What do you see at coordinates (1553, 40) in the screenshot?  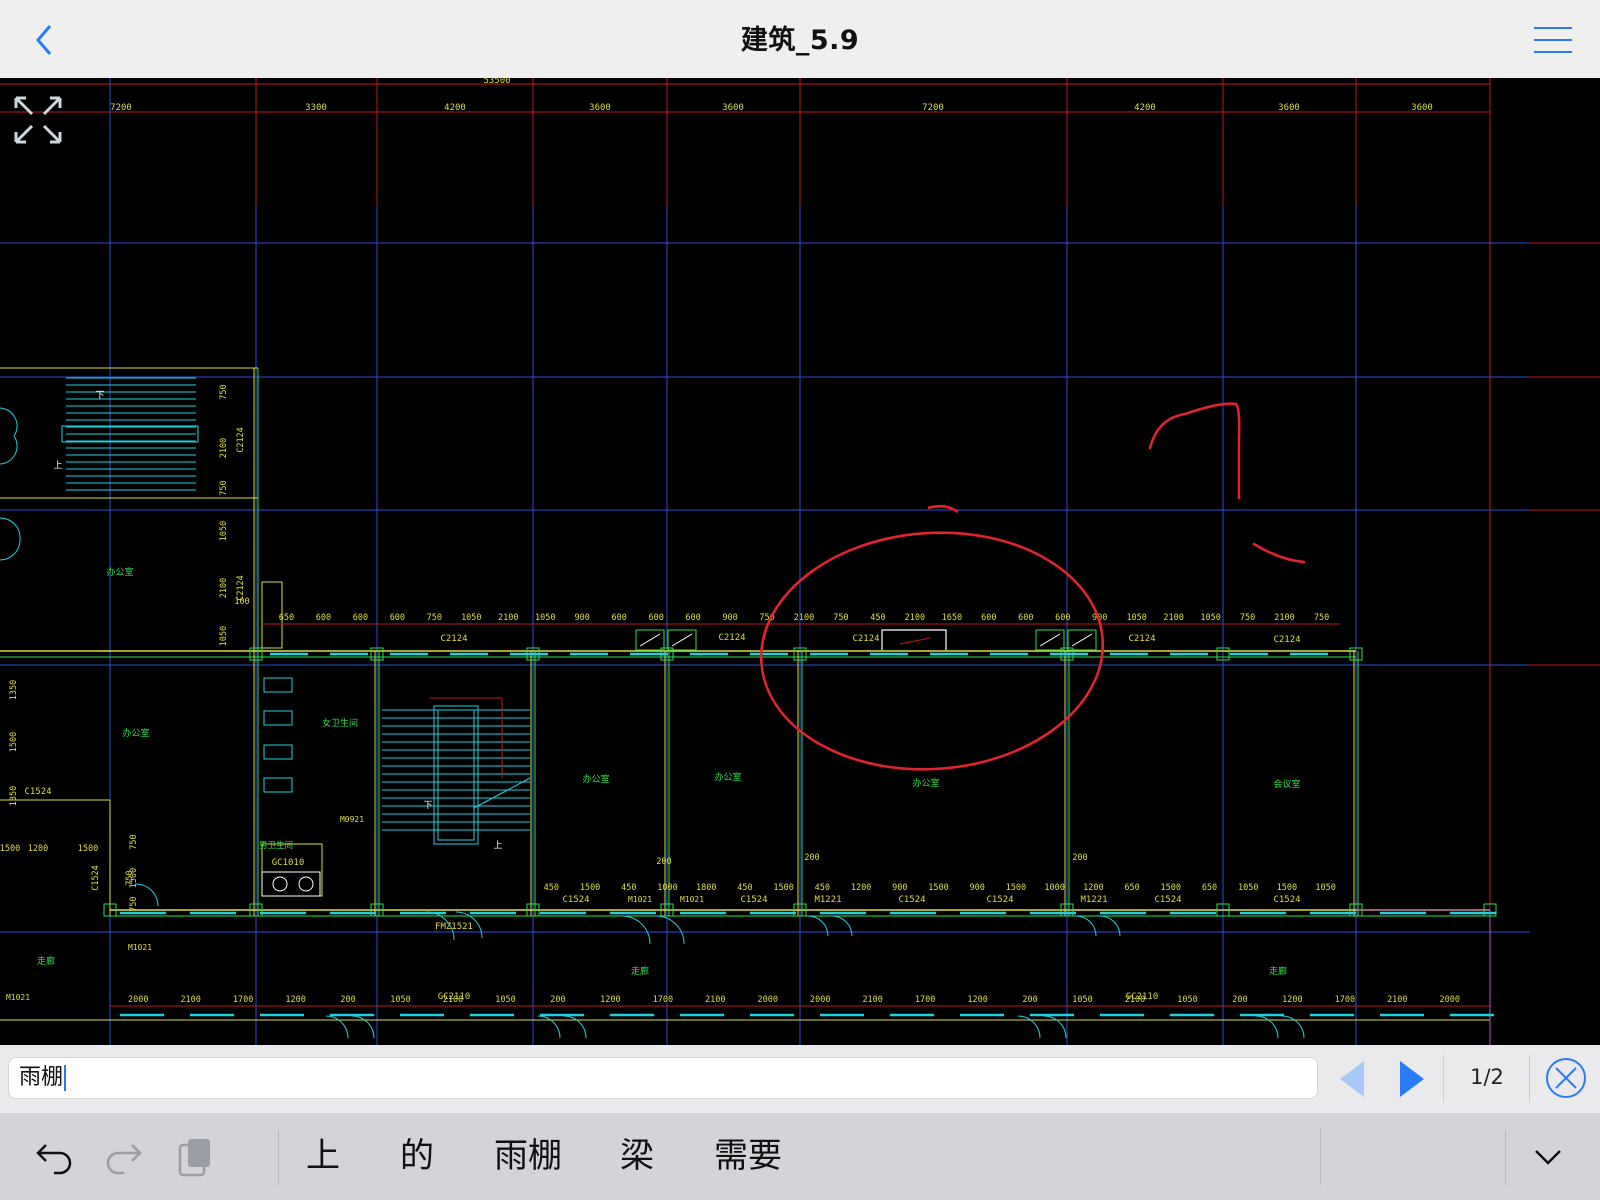 I see `menu-button` at bounding box center [1553, 40].